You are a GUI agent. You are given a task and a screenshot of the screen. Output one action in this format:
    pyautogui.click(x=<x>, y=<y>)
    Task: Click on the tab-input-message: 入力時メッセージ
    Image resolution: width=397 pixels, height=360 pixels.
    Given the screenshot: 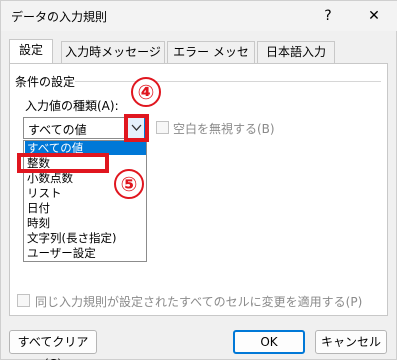 What is the action you would take?
    pyautogui.click(x=113, y=52)
    